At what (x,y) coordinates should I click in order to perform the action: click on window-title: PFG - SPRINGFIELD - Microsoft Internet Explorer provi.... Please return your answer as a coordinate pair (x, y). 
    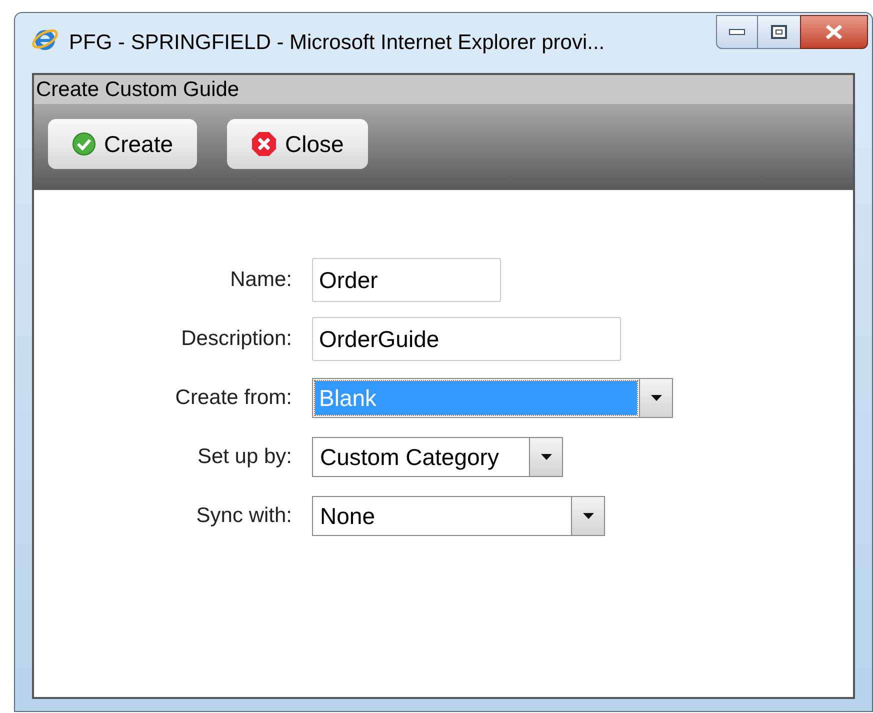
    Looking at the image, I should click on (337, 43).